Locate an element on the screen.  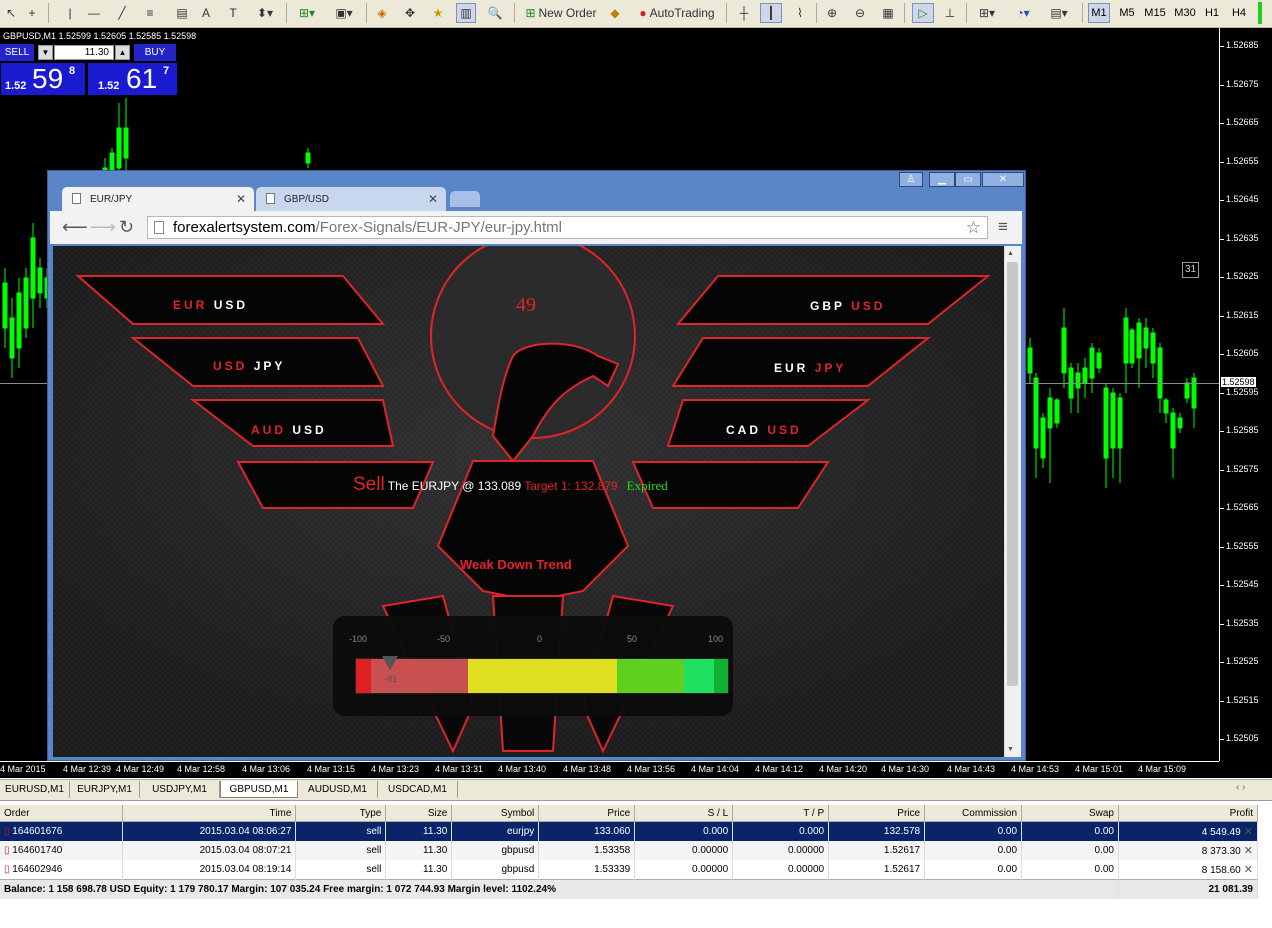
buy-button: BUY is located at coordinates (155, 52).